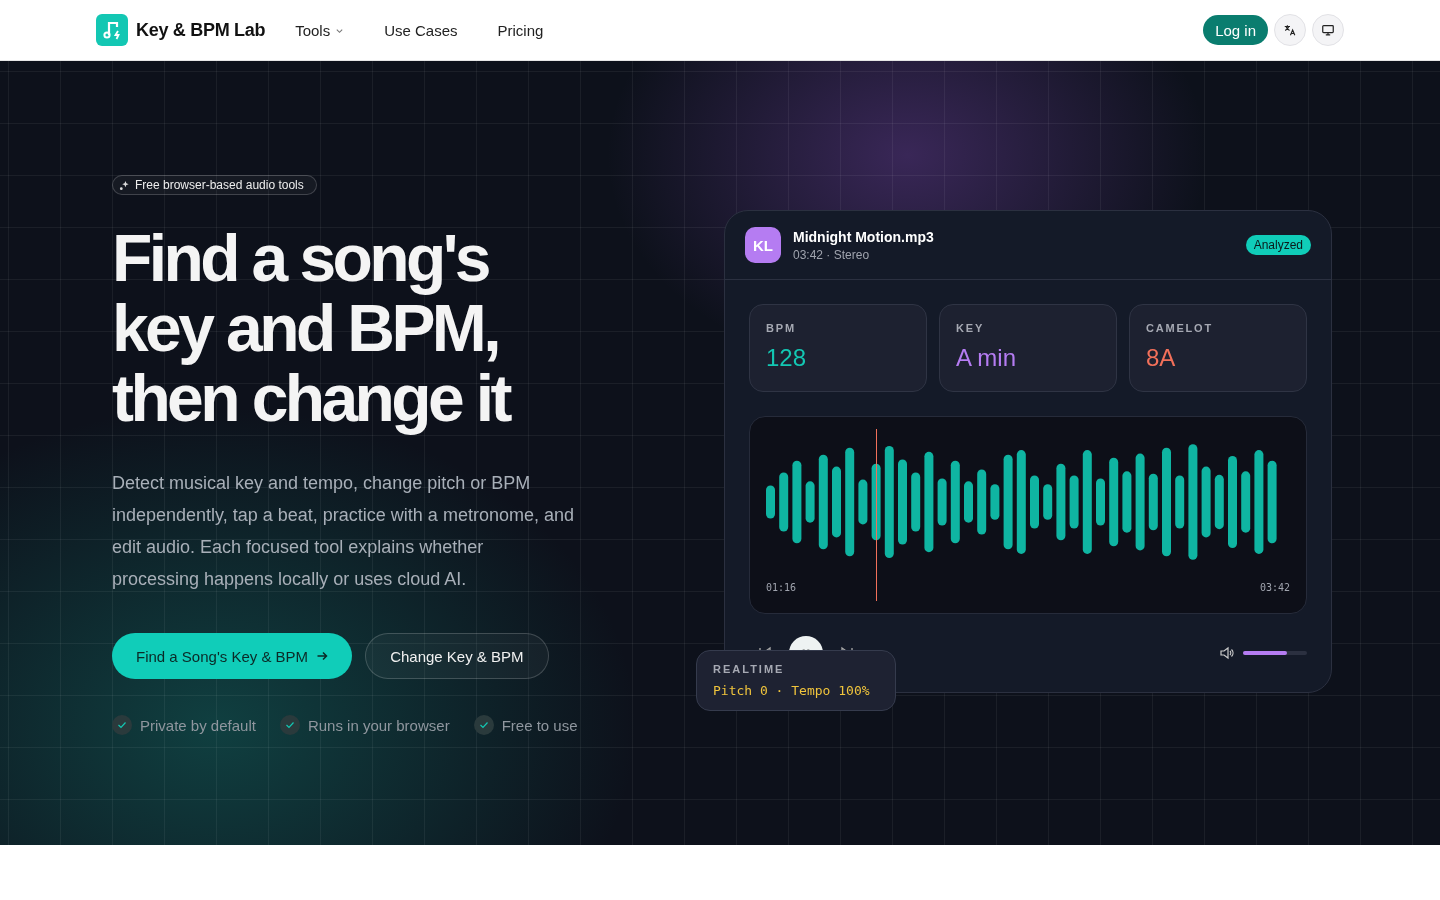  Describe the element at coordinates (971, 328) in the screenshot. I see `stat-label: KEY` at that location.